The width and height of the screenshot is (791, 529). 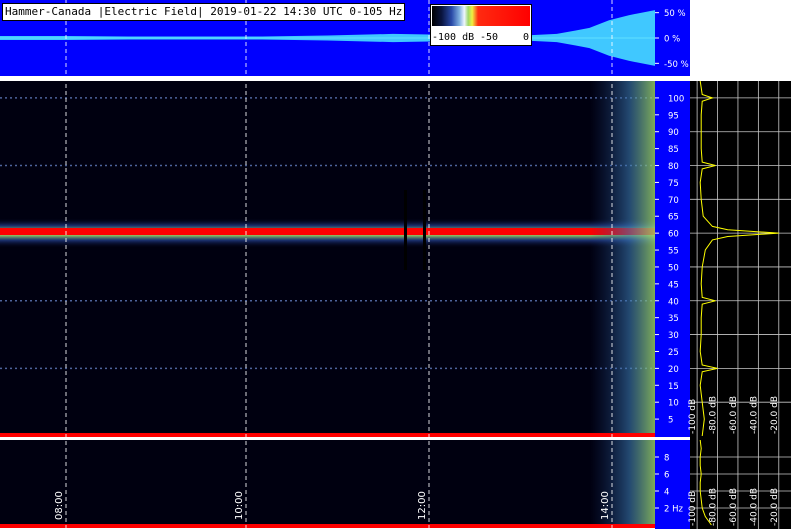 I want to click on frequency-tick-label: 40, so click(x=673, y=302).